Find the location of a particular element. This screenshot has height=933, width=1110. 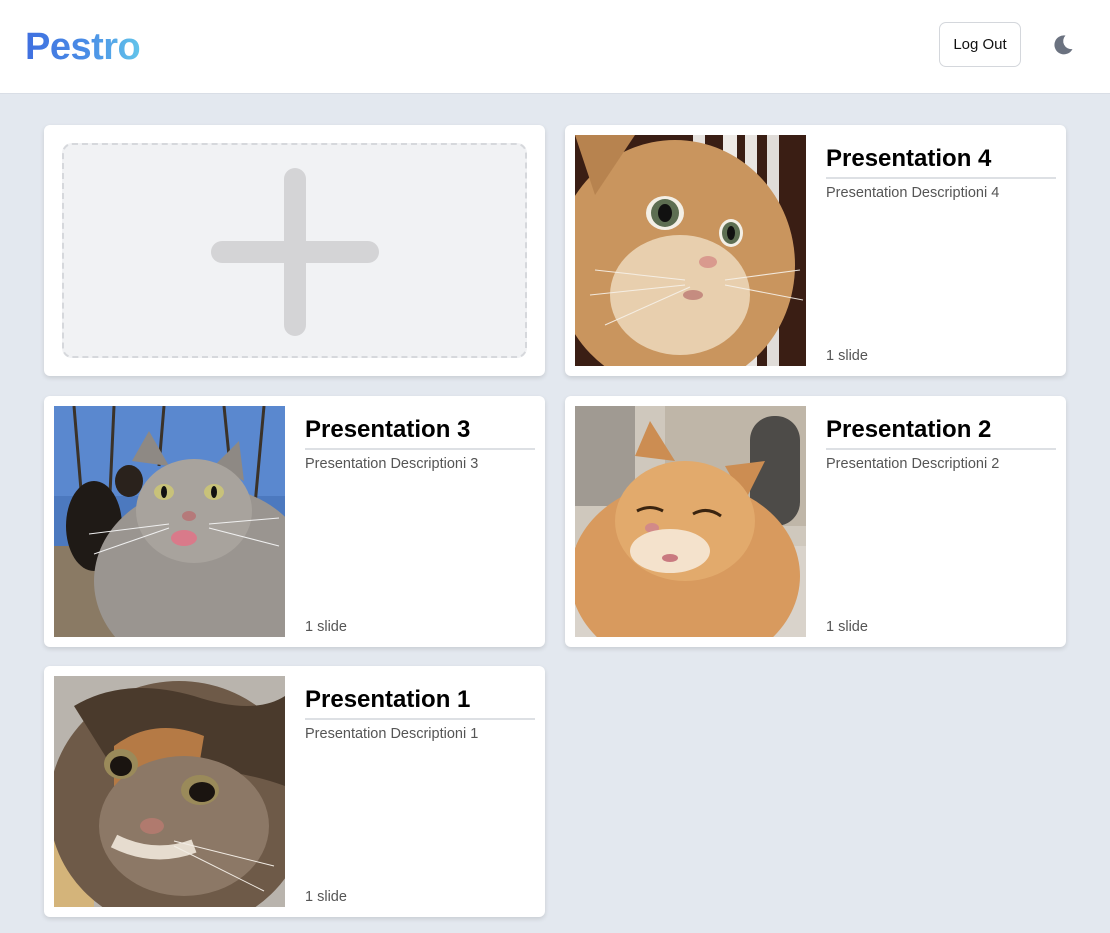

new-presentation-dropzone is located at coordinates (294, 250).